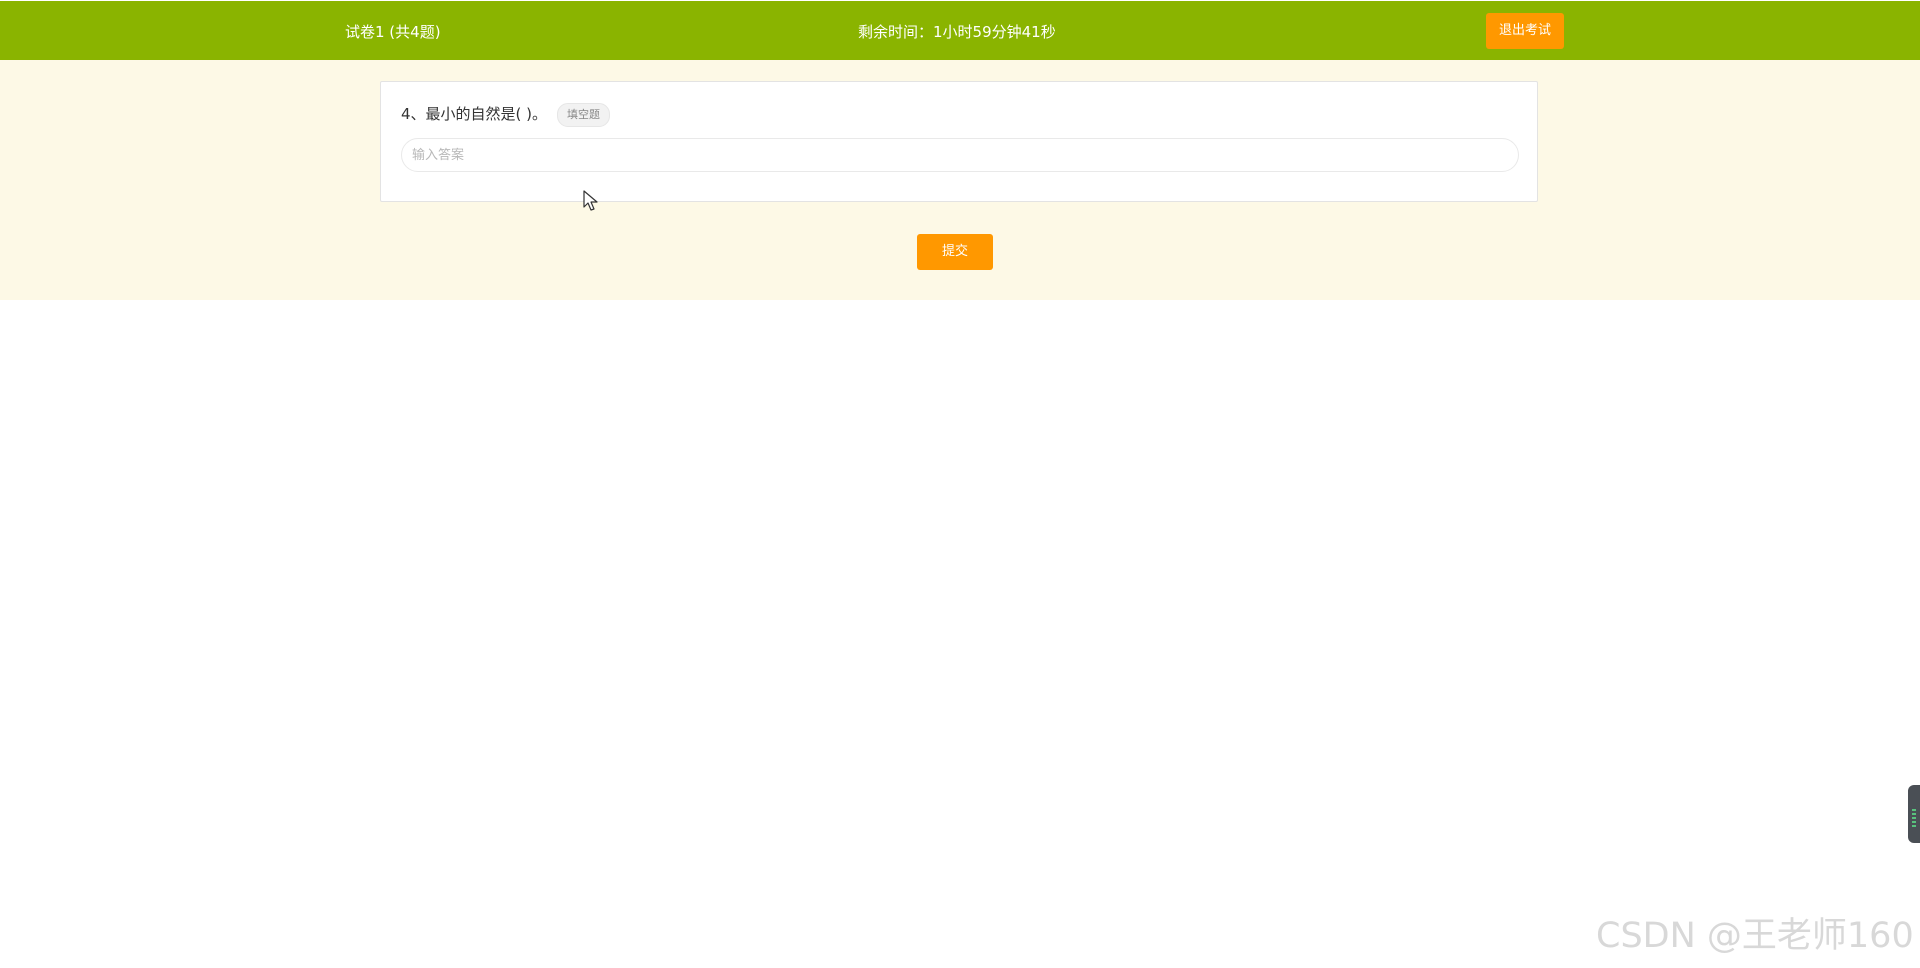 The height and width of the screenshot is (968, 1920). Describe the element at coordinates (1525, 31) in the screenshot. I see `exit-exam-button: 退出考试` at that location.